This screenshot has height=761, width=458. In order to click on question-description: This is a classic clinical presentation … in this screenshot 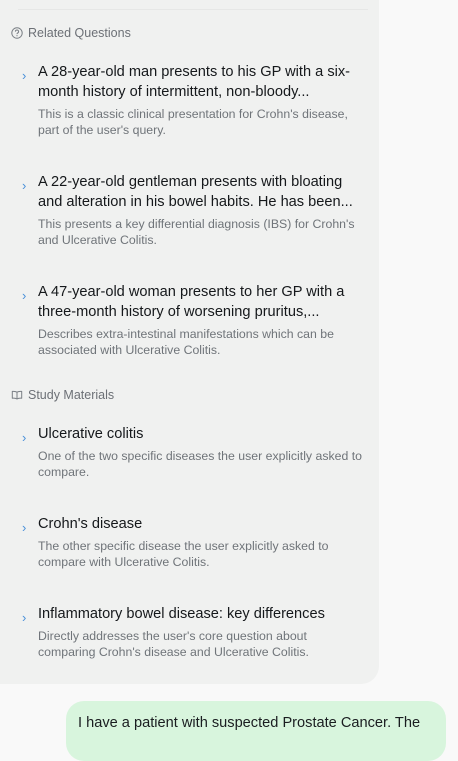, I will do `click(193, 122)`.